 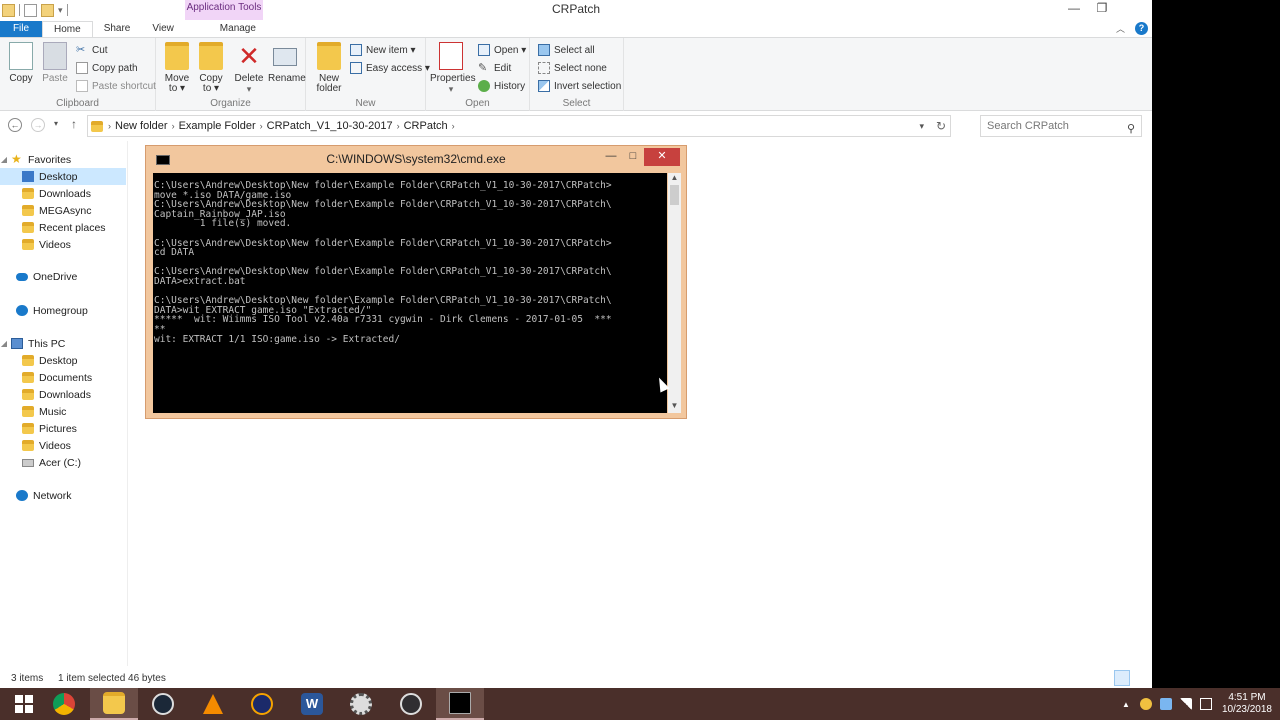 I want to click on new-folder-icon, so click(x=47, y=10).